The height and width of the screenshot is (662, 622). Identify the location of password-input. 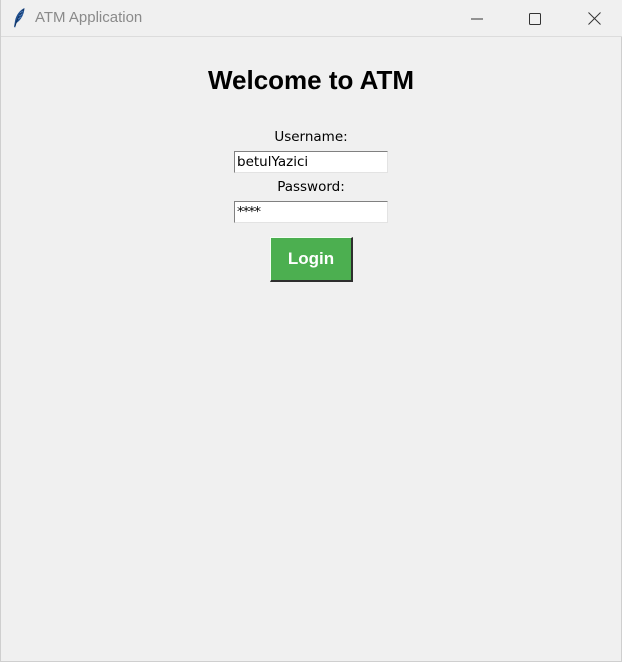
(311, 212).